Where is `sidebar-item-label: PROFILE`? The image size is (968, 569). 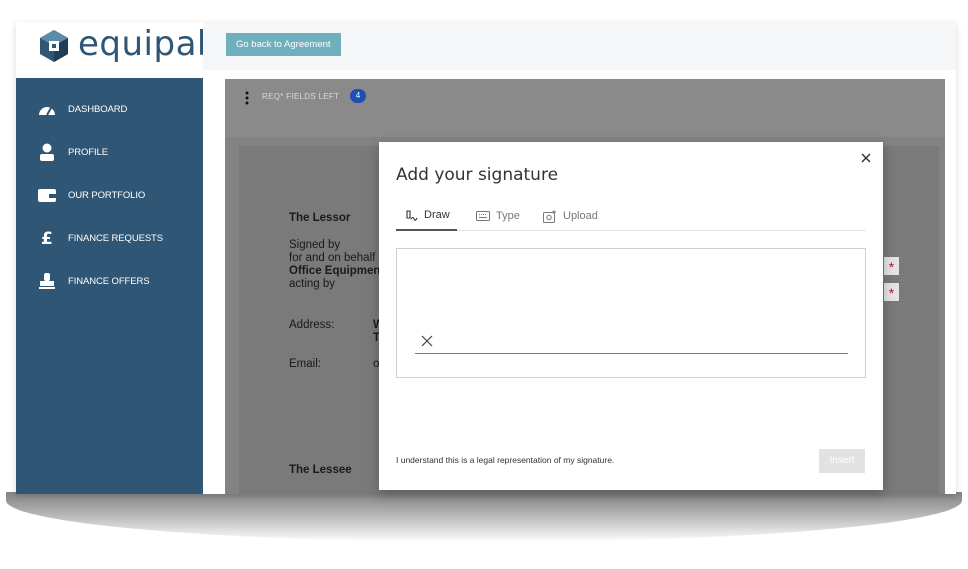
sidebar-item-label: PROFILE is located at coordinates (88, 152).